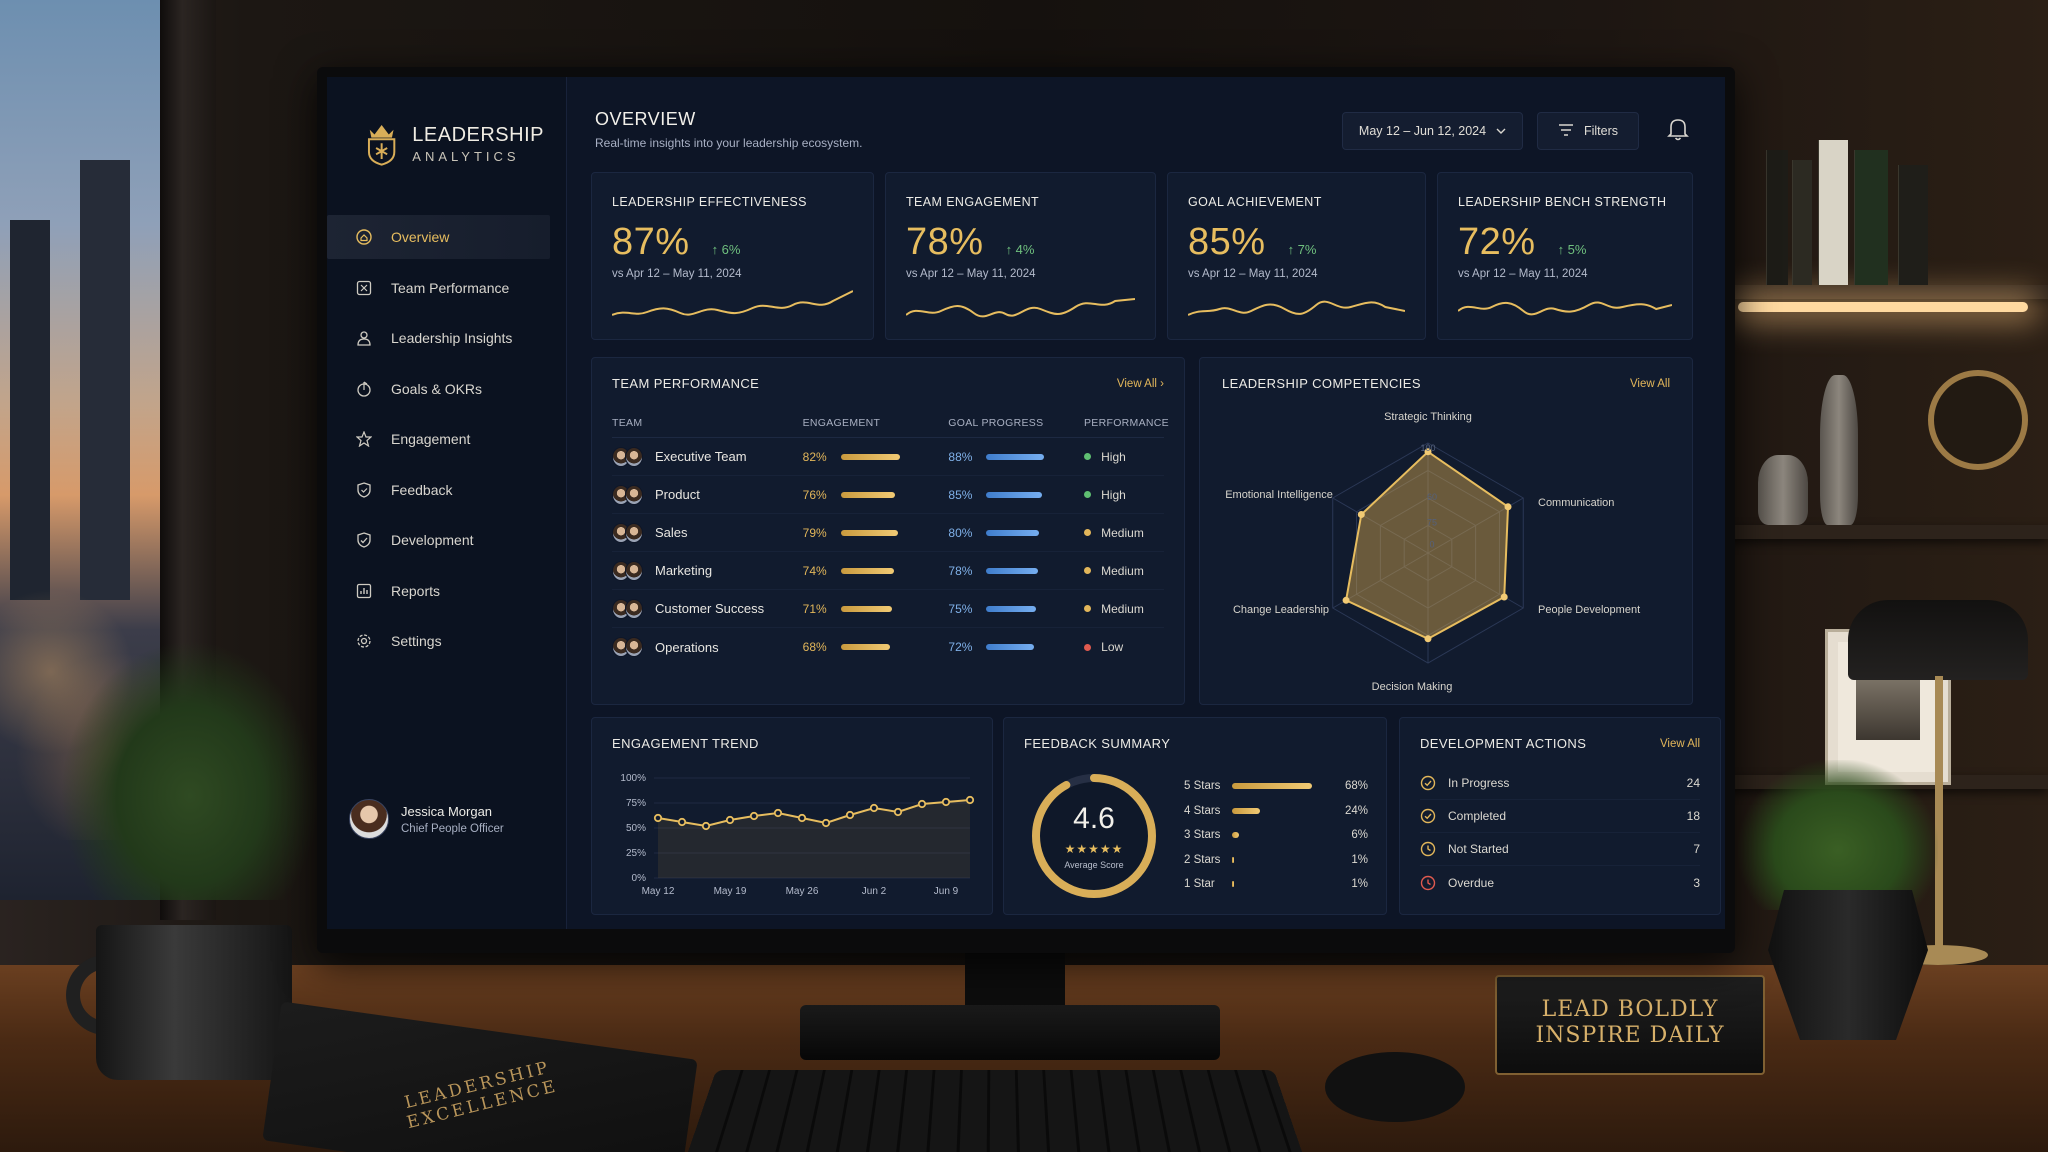 Image resolution: width=2048 pixels, height=1152 pixels. Describe the element at coordinates (1630, 1025) in the screenshot. I see `desk-plaque: LEAD BOLDLY INSPIRE DAILY` at that location.